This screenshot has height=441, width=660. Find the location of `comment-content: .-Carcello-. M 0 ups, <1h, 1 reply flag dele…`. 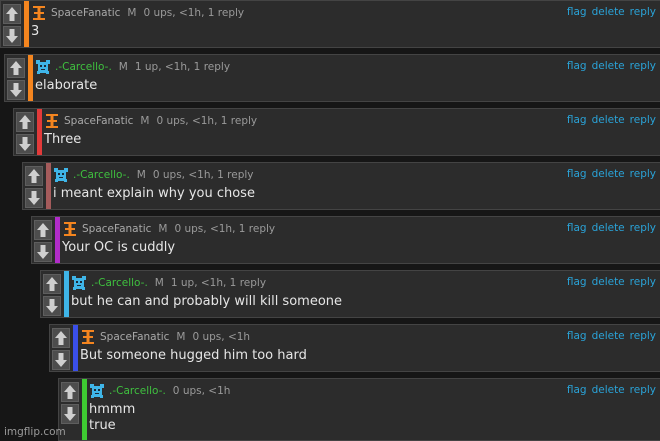

comment-content: .-Carcello-. M 0 ups, <1h, 1 reply flag dele… is located at coordinates (356, 186).